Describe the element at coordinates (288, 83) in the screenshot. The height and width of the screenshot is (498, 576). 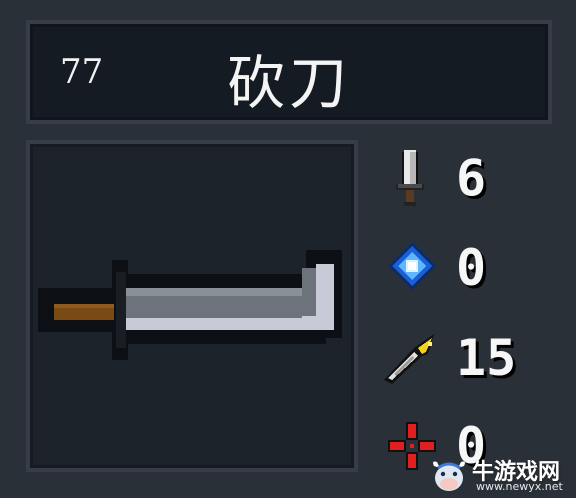
I see `item-name: 砍刀` at that location.